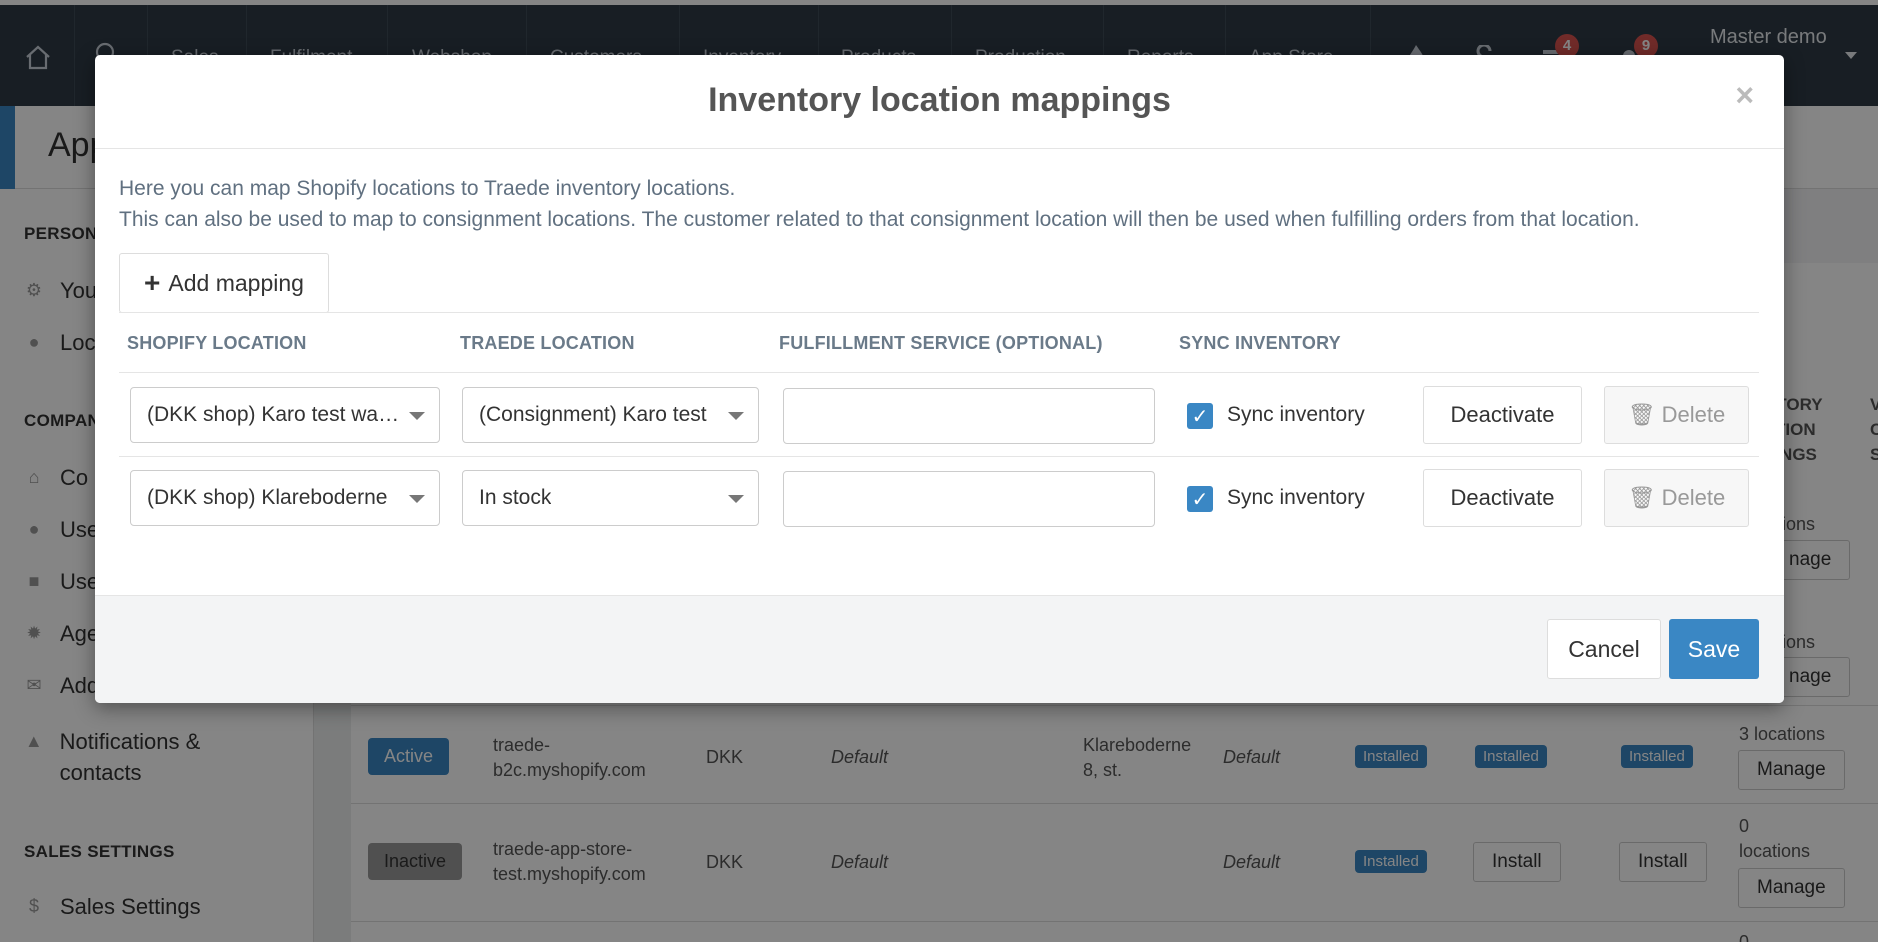 Image resolution: width=1878 pixels, height=942 pixels. What do you see at coordinates (217, 343) in the screenshot?
I see `column-header-shopify-location: SHOPIFY LOCATION` at bounding box center [217, 343].